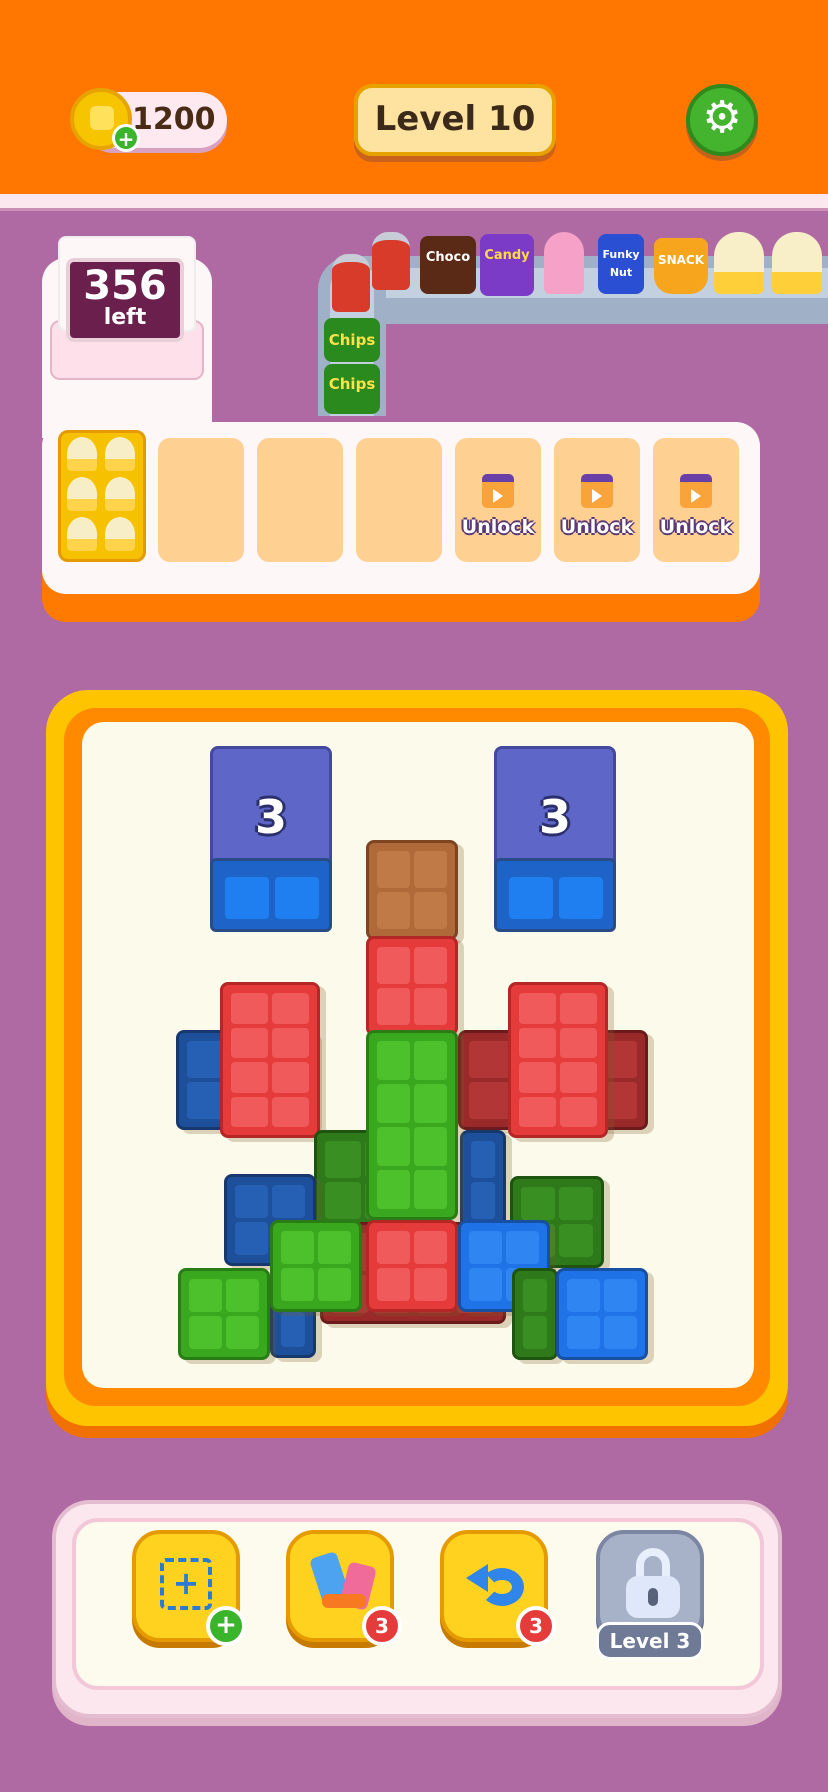 This screenshot has width=828, height=1792. I want to click on gear-icon: ⚙, so click(722, 117).